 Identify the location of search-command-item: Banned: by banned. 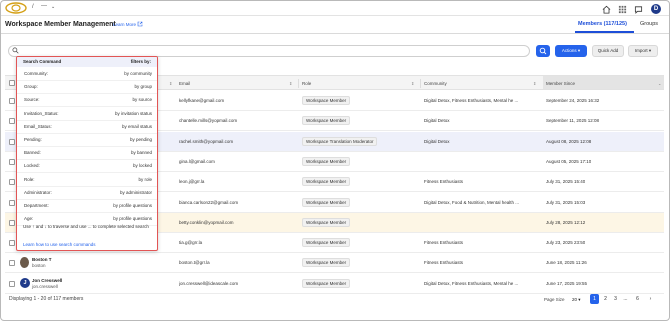
(87, 154).